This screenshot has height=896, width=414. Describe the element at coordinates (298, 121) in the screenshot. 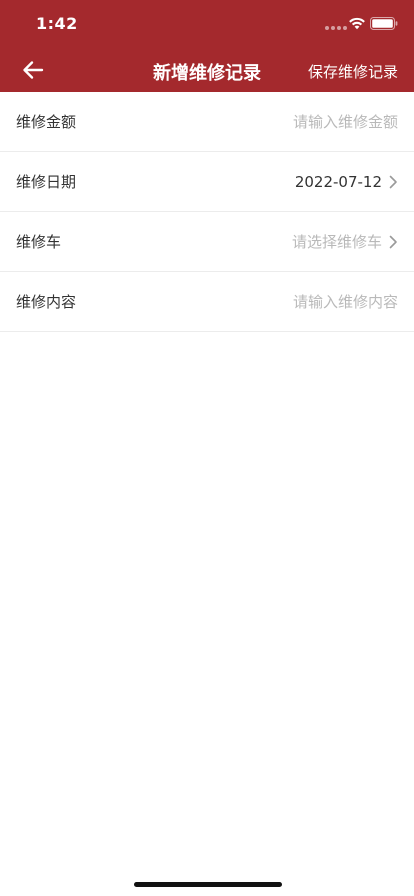

I see `amount-input` at that location.